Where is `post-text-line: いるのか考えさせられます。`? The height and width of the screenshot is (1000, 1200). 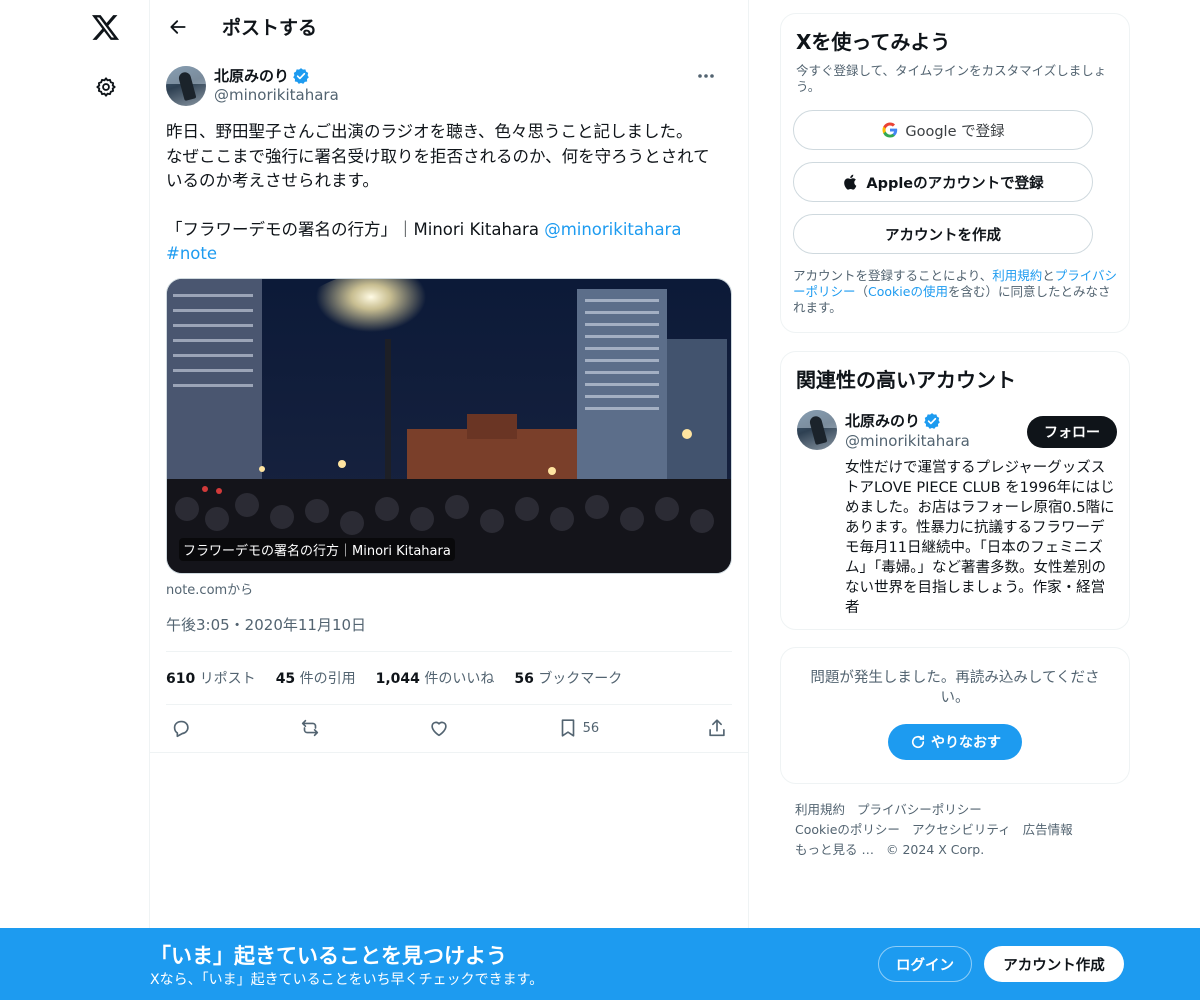 post-text-line: いるのか考えさせられます。 is located at coordinates (272, 180).